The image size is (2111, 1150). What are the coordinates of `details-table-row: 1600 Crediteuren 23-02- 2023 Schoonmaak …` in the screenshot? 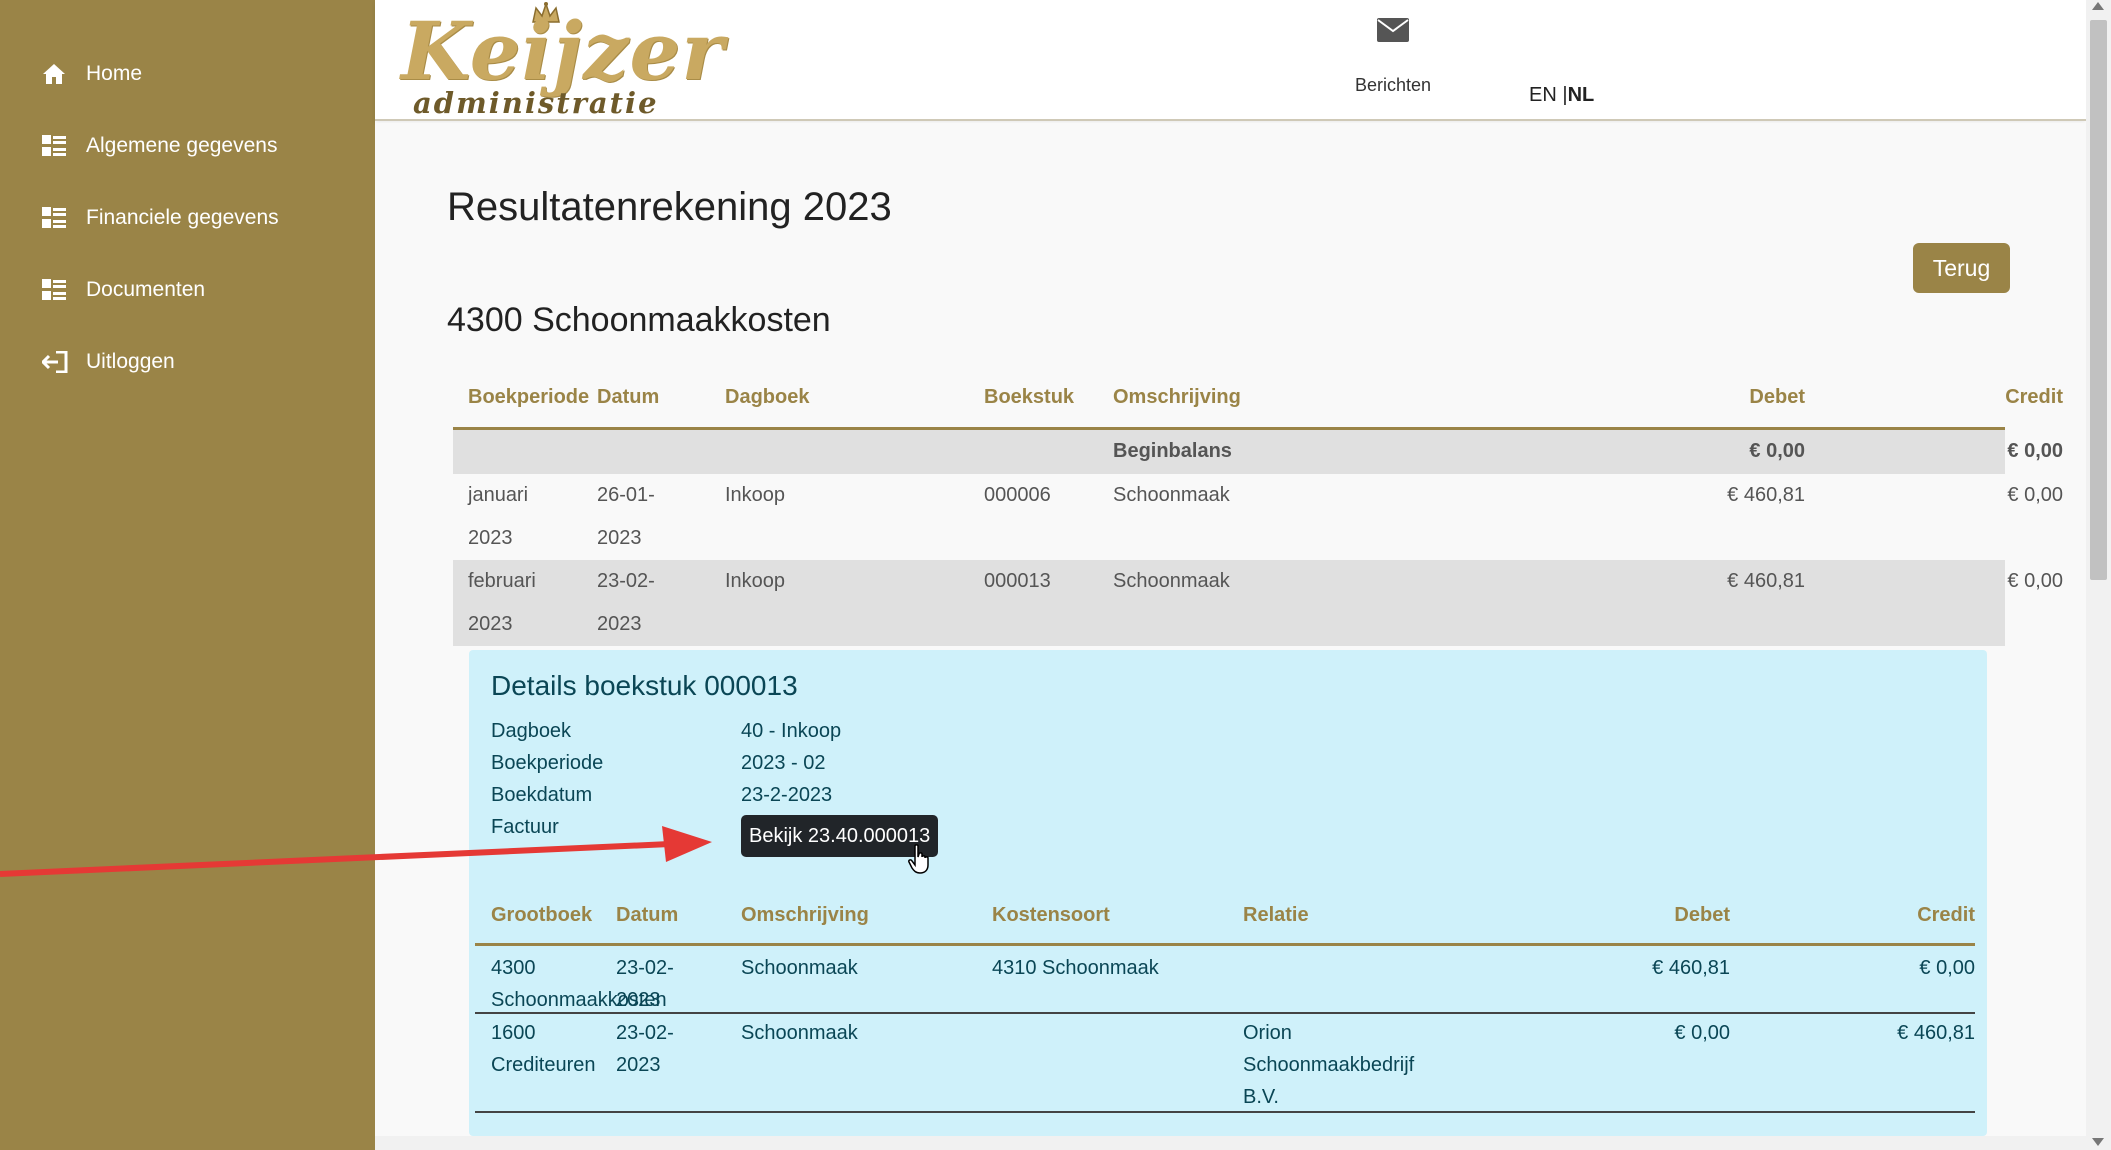 It's located at (1225, 1064).